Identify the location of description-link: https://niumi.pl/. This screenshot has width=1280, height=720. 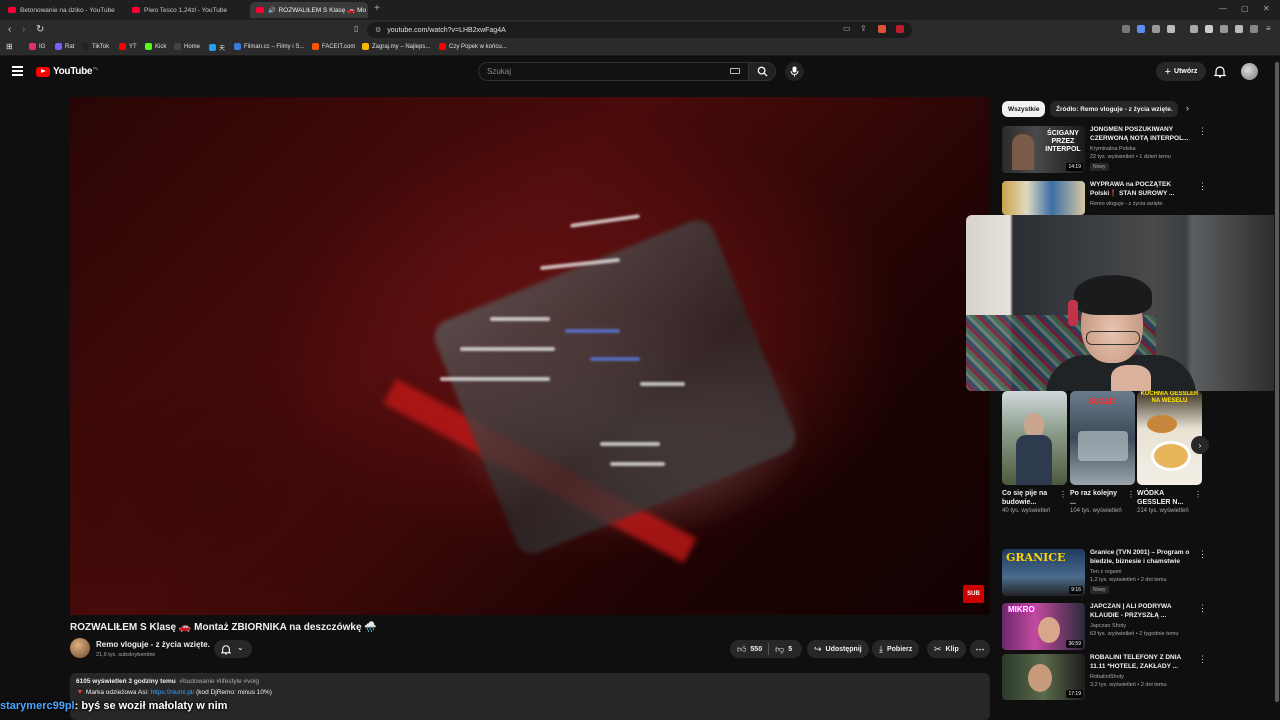
(173, 692).